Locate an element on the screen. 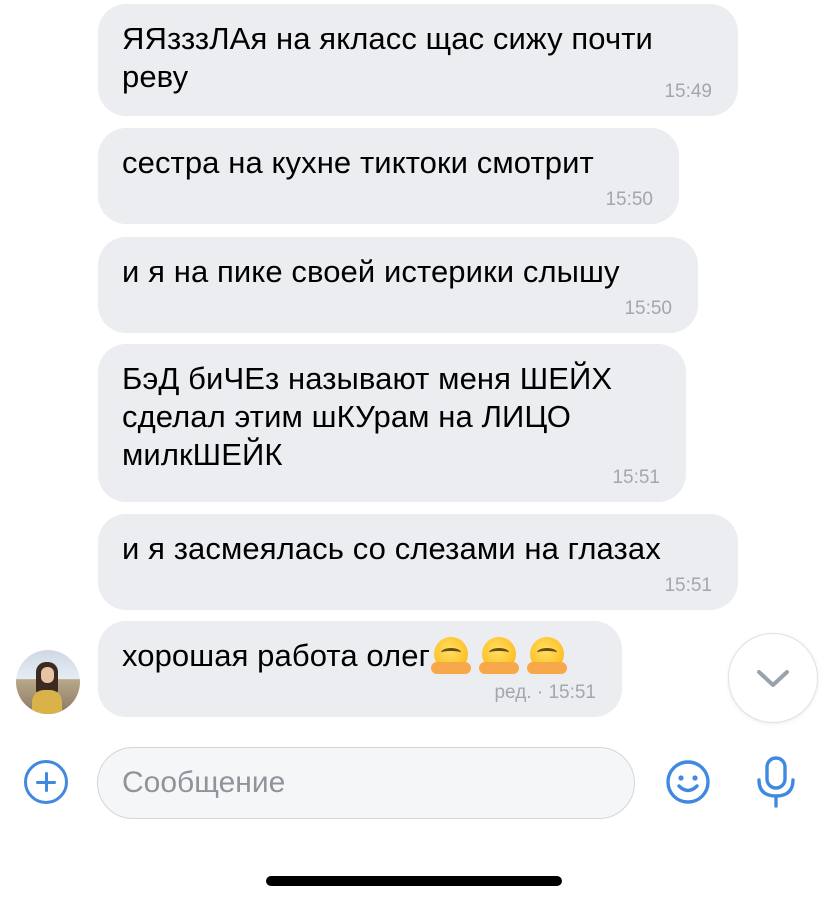 Image resolution: width=828 pixels, height=902 pixels. message-input is located at coordinates (366, 783).